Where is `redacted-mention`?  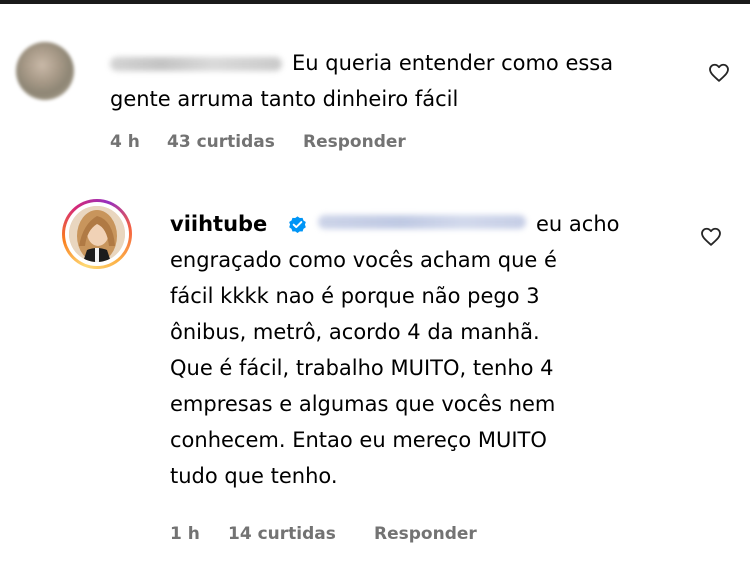 redacted-mention is located at coordinates (422, 222).